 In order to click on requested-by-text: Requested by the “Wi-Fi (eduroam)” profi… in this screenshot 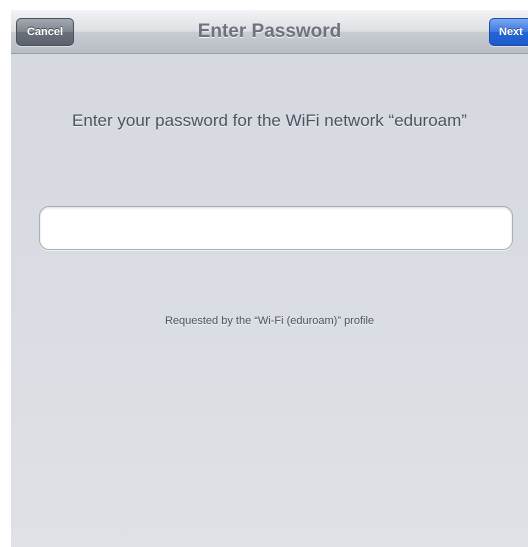, I will do `click(269, 321)`.